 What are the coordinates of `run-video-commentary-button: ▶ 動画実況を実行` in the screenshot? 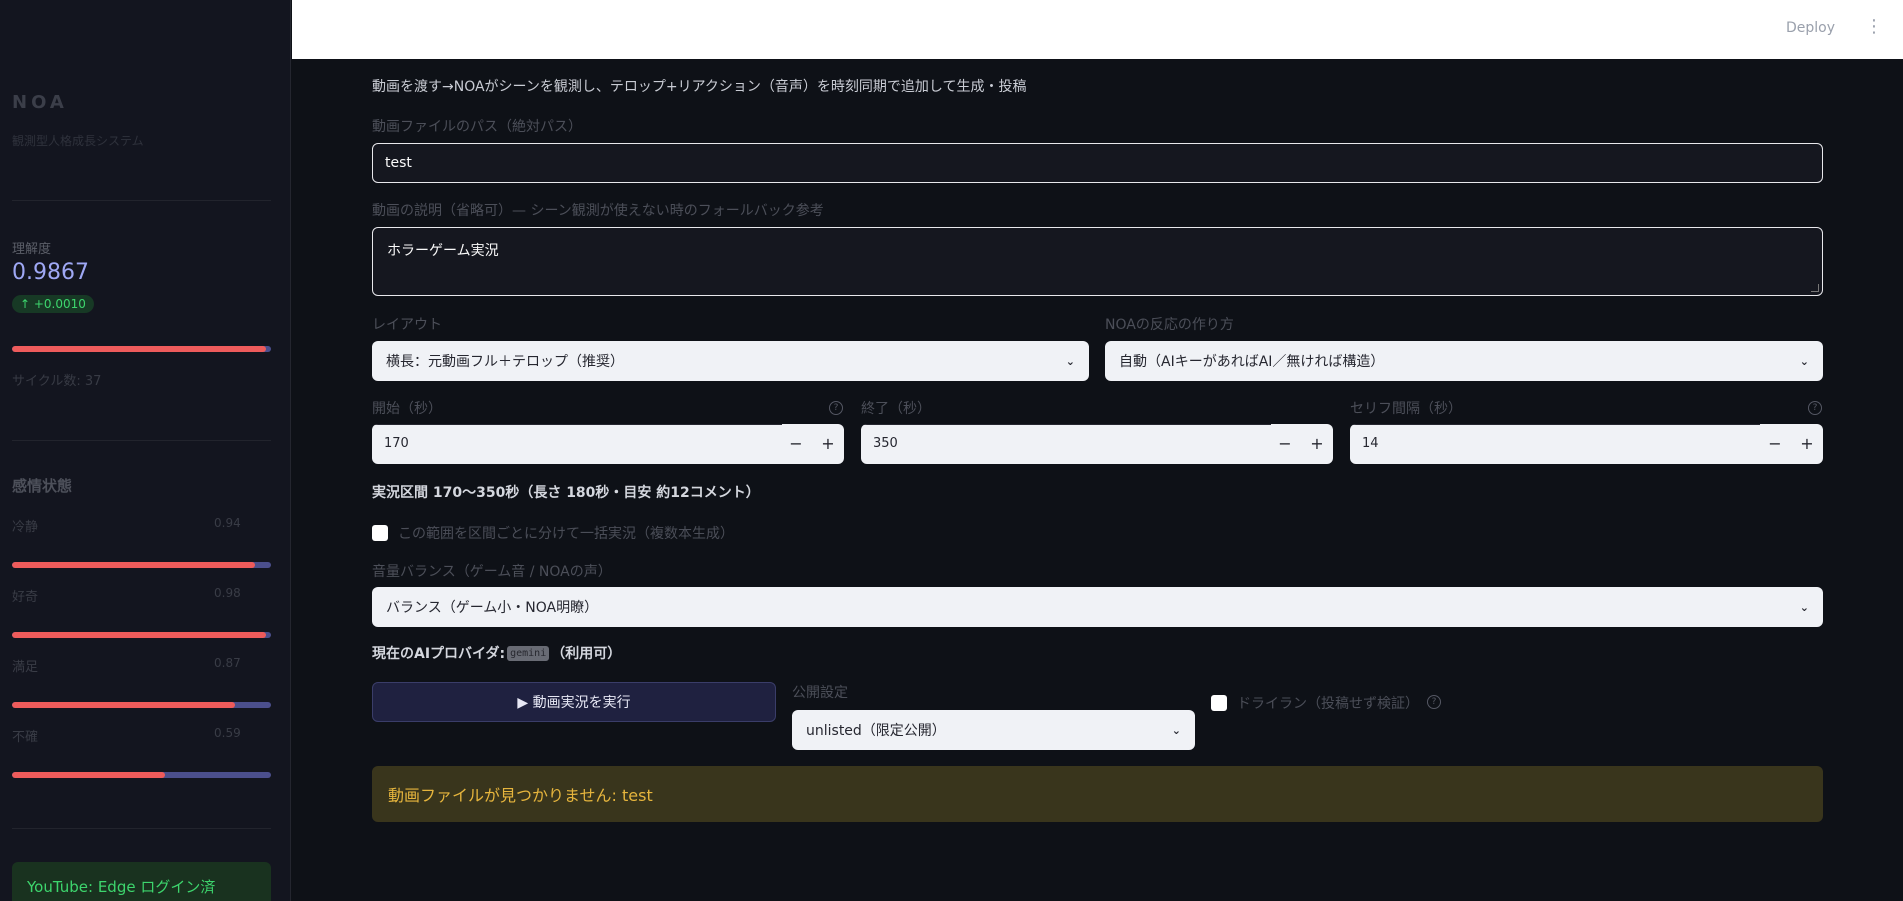 It's located at (574, 702).